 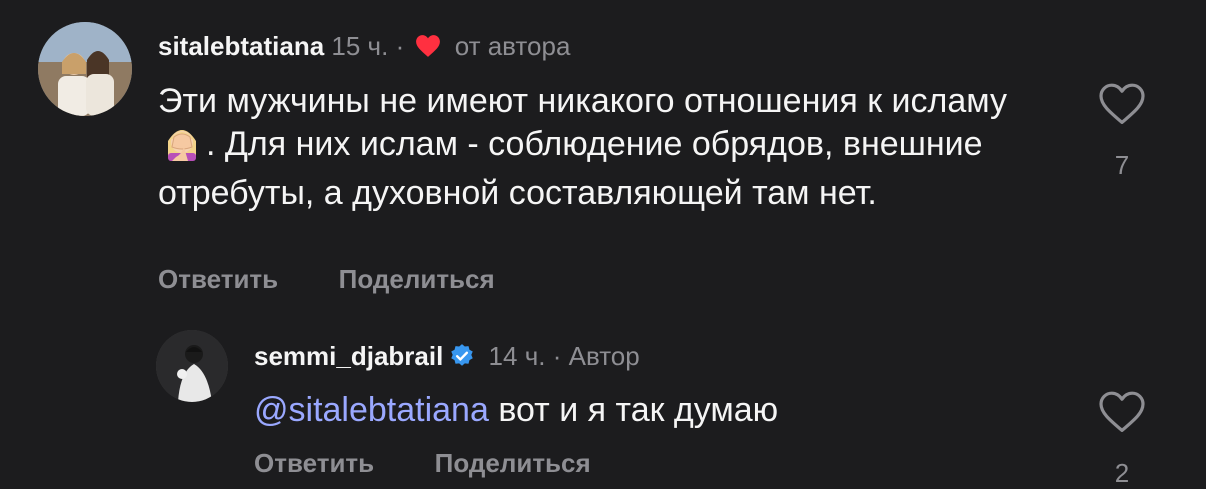 What do you see at coordinates (371, 410) in the screenshot?
I see `mention-link: @sitalebtatiana` at bounding box center [371, 410].